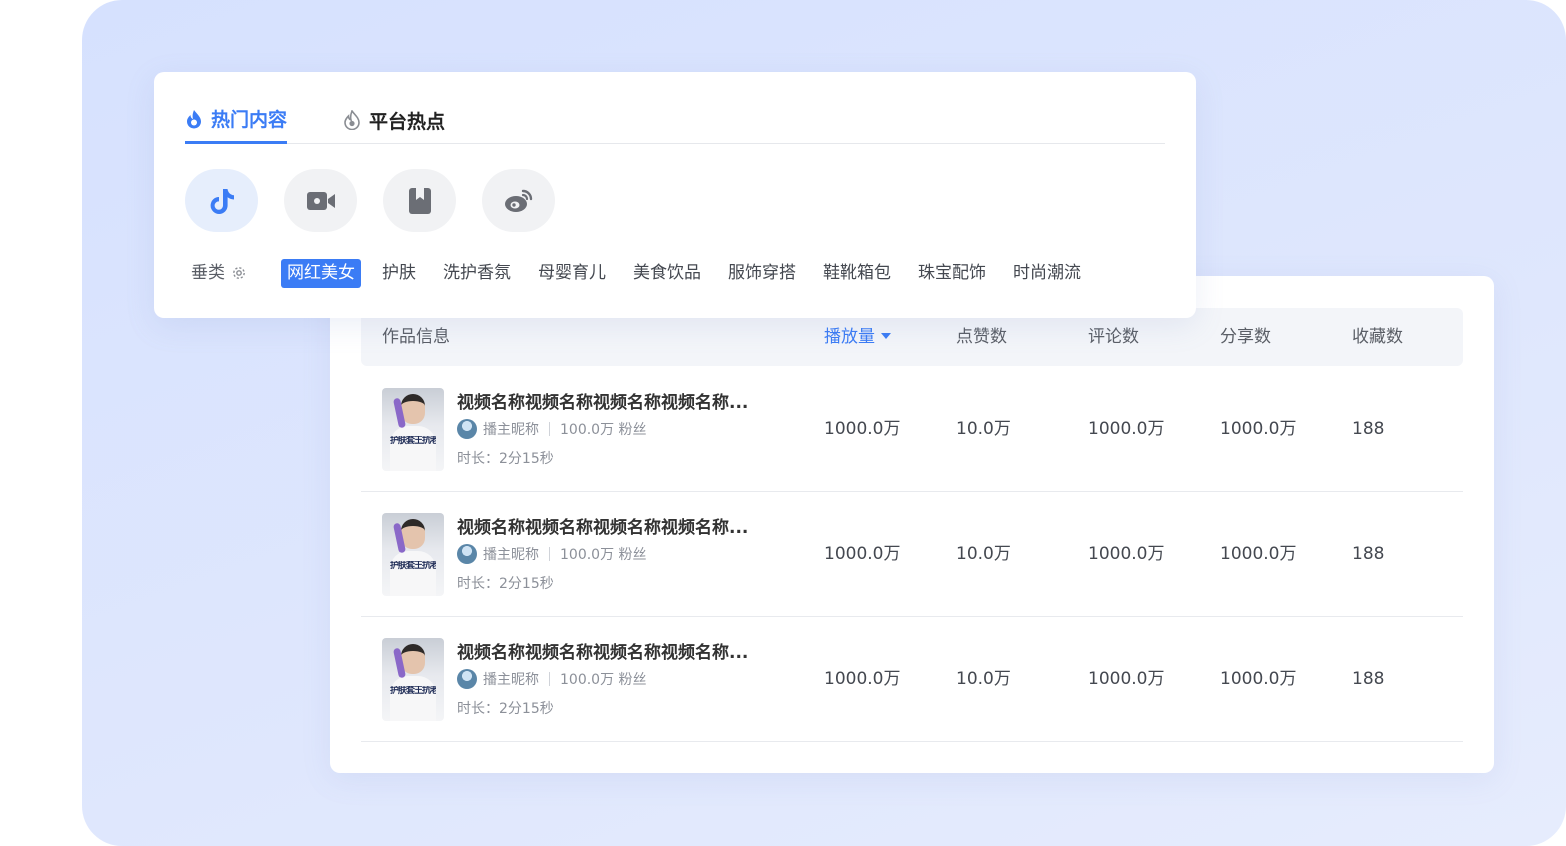 The width and height of the screenshot is (1566, 846). What do you see at coordinates (239, 273) in the screenshot?
I see `gear-icon` at bounding box center [239, 273].